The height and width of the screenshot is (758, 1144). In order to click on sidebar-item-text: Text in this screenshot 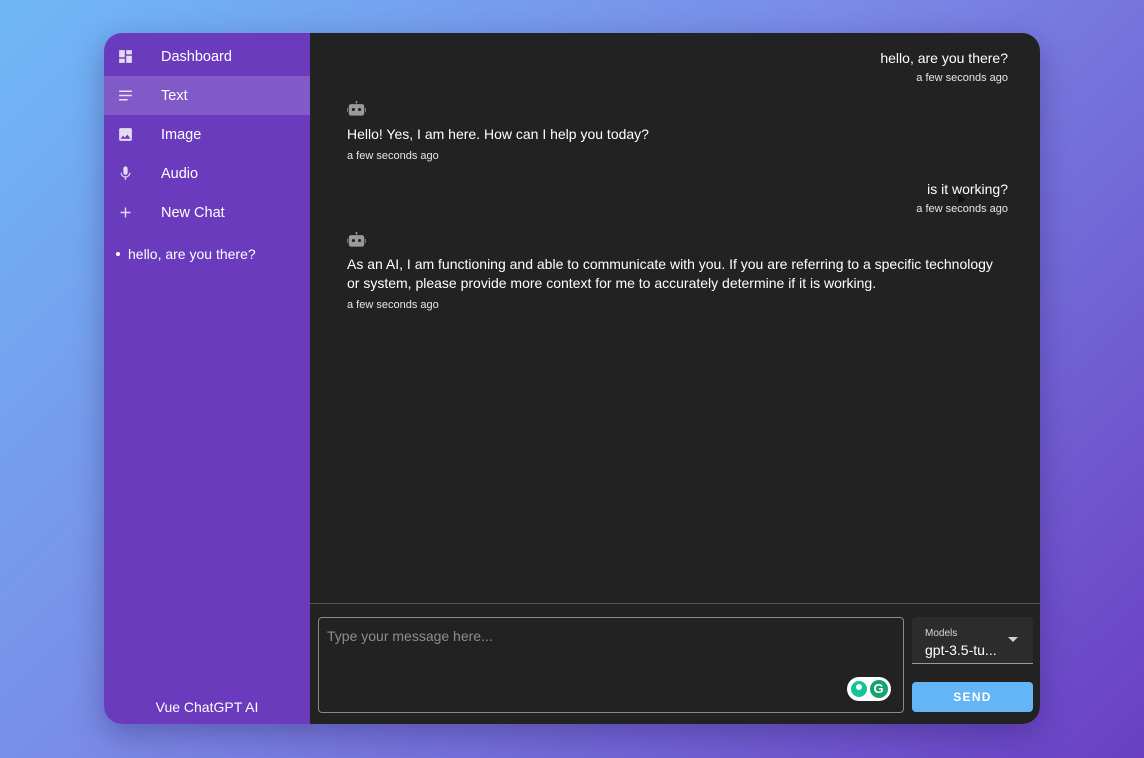, I will do `click(207, 95)`.